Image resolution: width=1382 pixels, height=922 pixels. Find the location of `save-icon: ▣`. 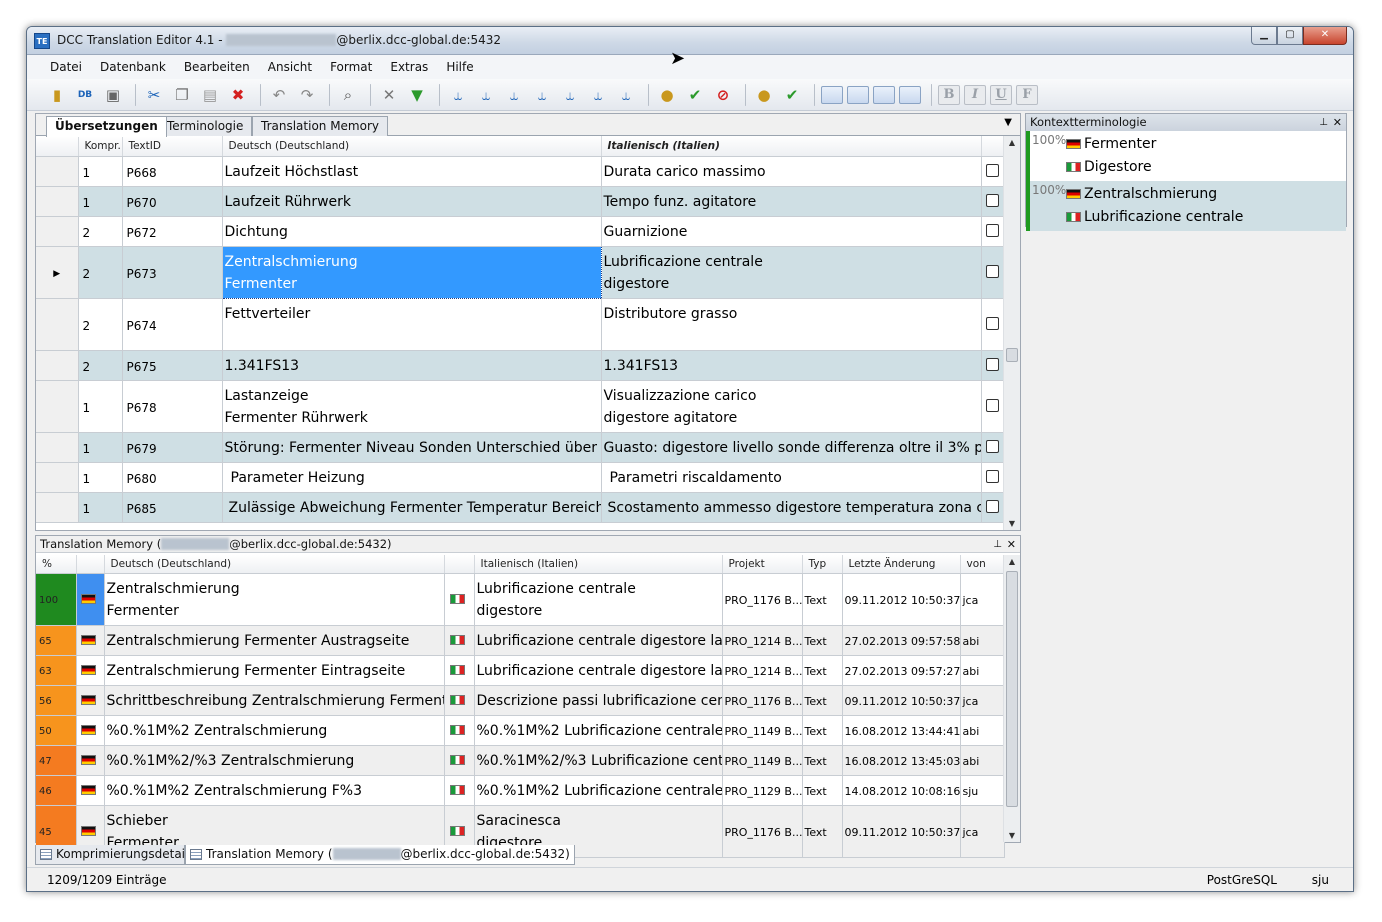

save-icon: ▣ is located at coordinates (113, 95).